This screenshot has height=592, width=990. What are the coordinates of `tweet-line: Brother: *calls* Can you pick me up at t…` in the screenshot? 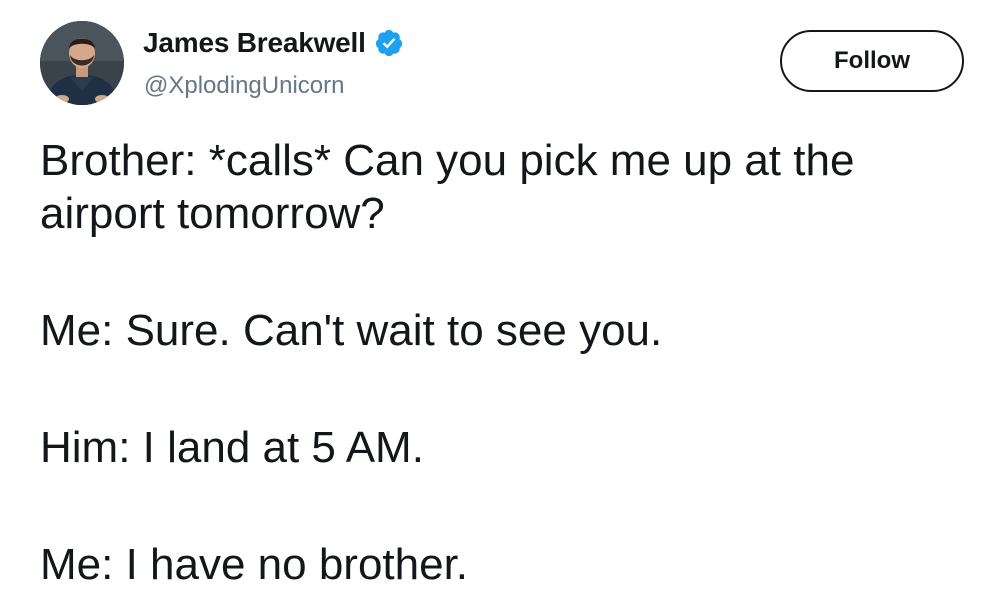 It's located at (453, 187).